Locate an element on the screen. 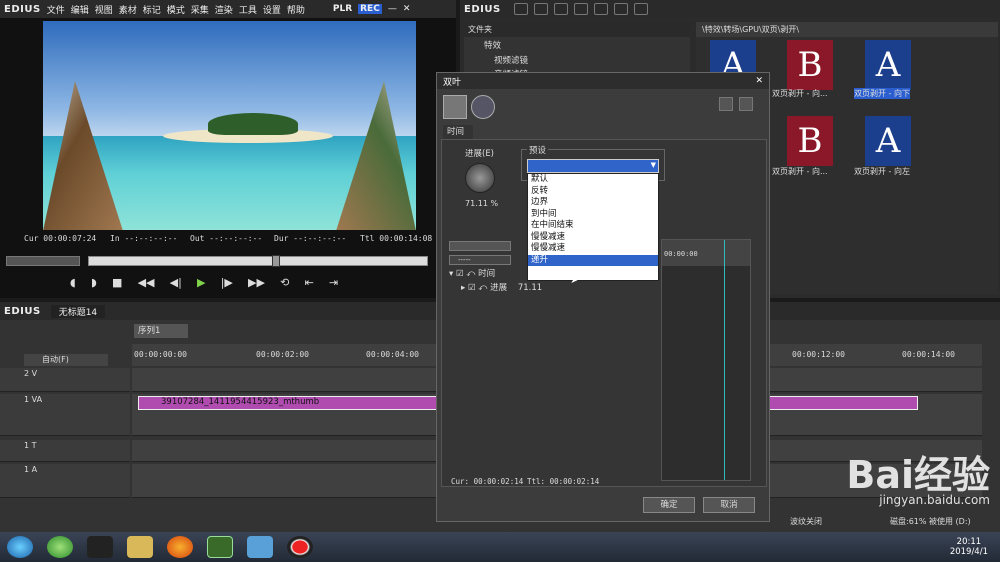 This screenshot has width=1000, height=562. undo-icon is located at coordinates (726, 104).